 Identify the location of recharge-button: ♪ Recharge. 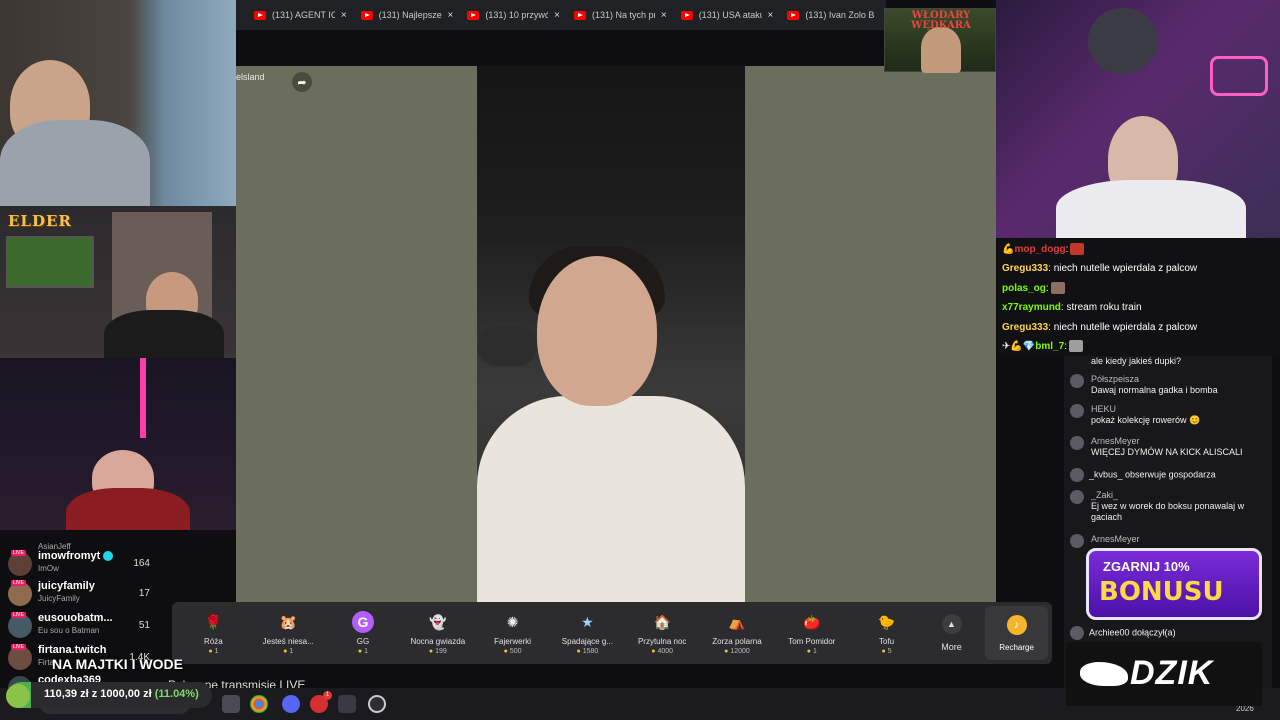
(1017, 633).